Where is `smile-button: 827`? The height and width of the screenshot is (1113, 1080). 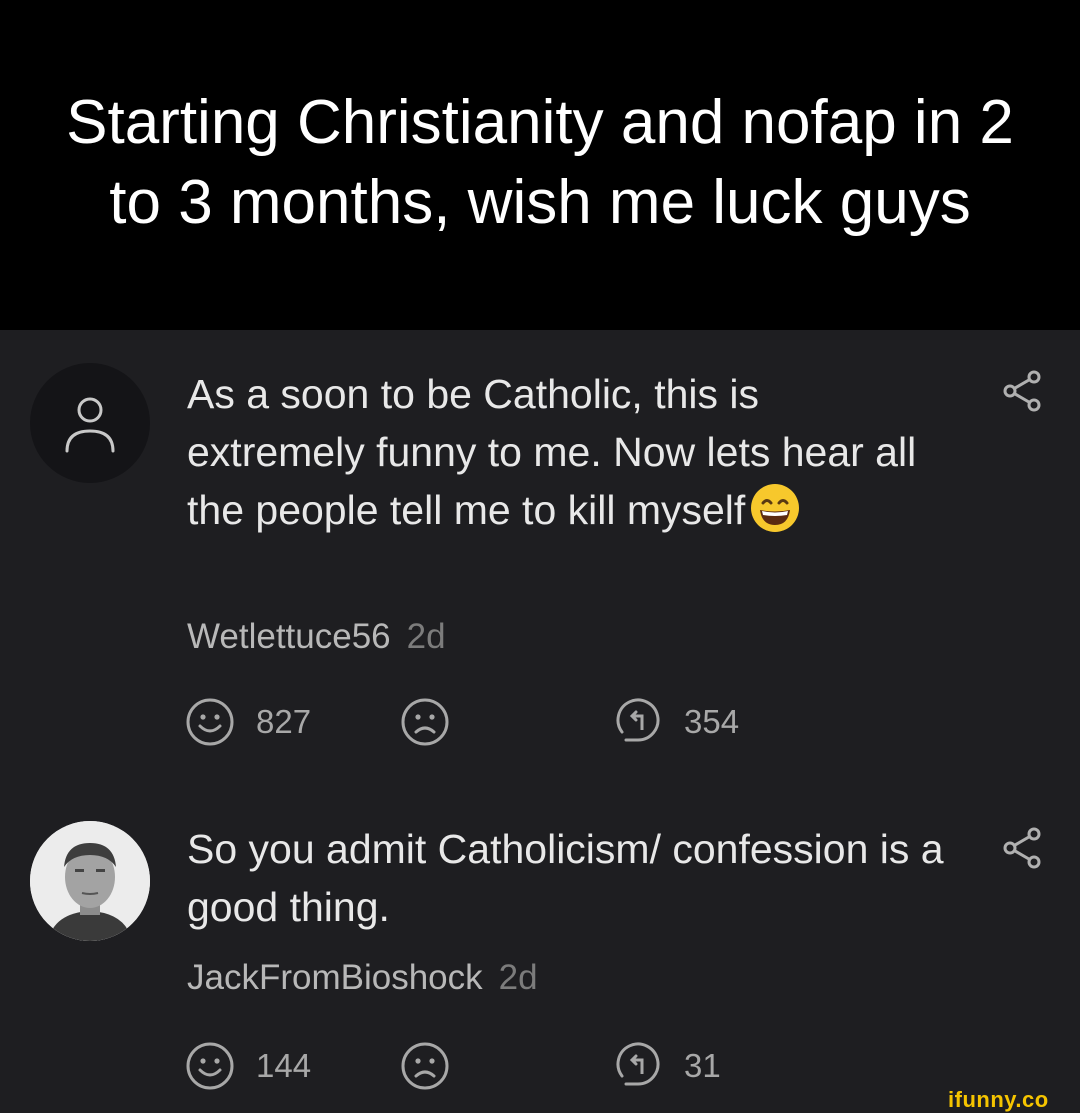 smile-button: 827 is located at coordinates (247, 722).